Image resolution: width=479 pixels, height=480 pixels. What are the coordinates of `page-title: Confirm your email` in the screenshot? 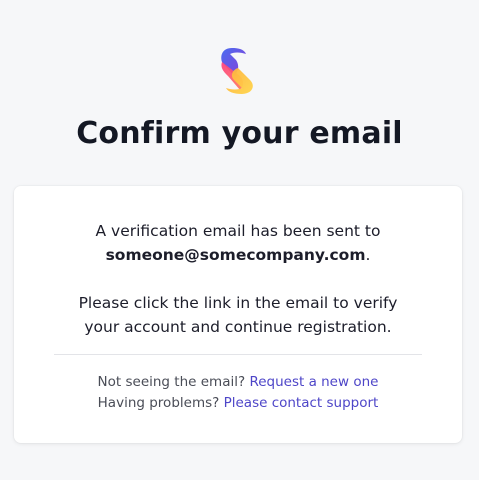 It's located at (239, 133).